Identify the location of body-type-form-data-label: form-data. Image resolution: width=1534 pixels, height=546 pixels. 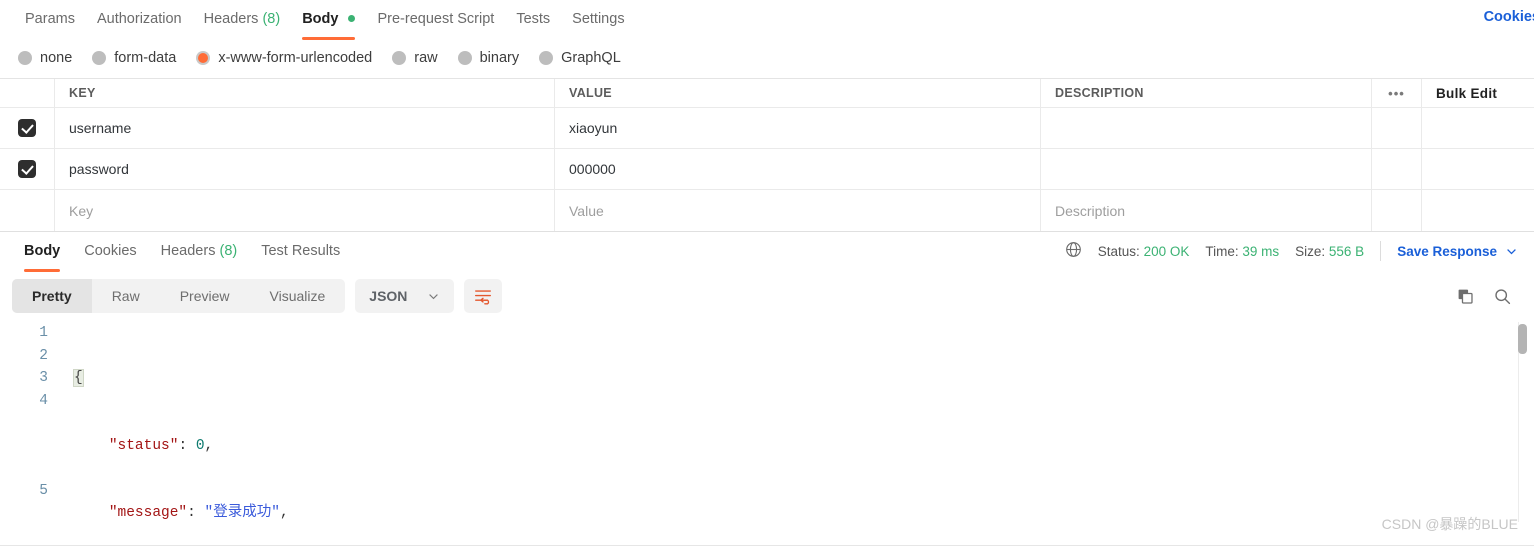
(145, 58).